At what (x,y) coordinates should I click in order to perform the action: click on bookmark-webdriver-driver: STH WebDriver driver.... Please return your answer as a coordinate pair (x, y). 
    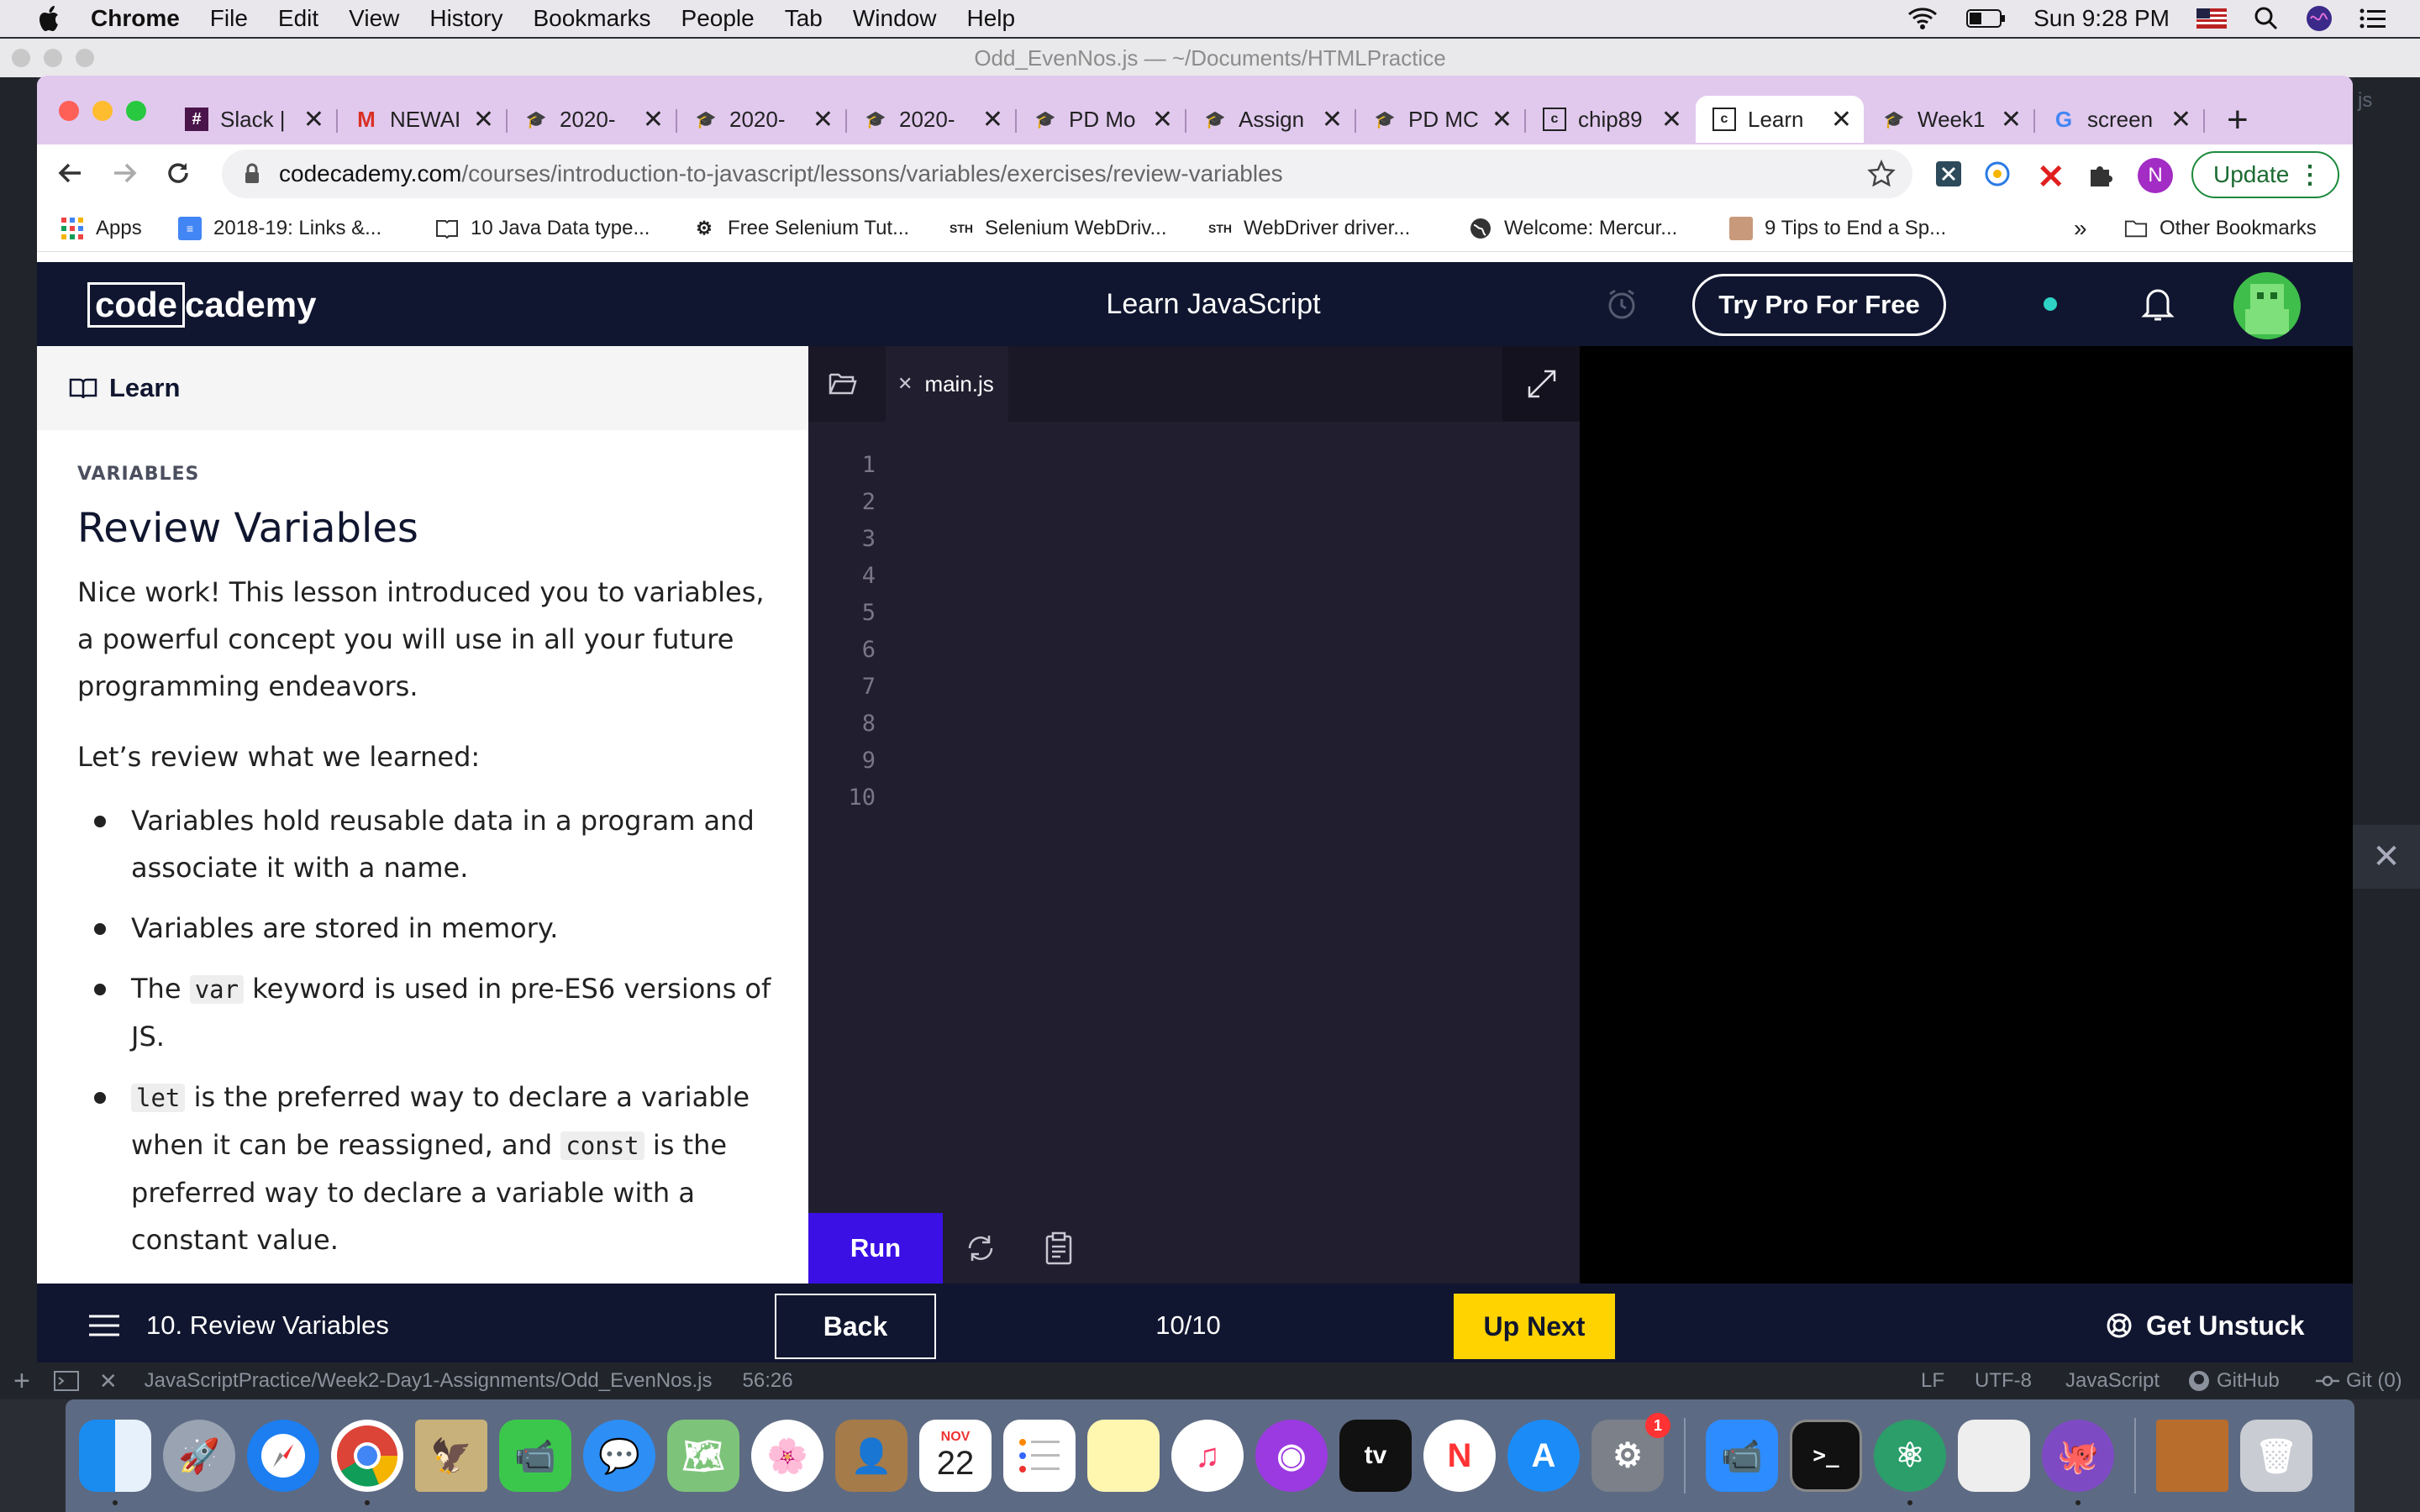
    Looking at the image, I should click on (1309, 228).